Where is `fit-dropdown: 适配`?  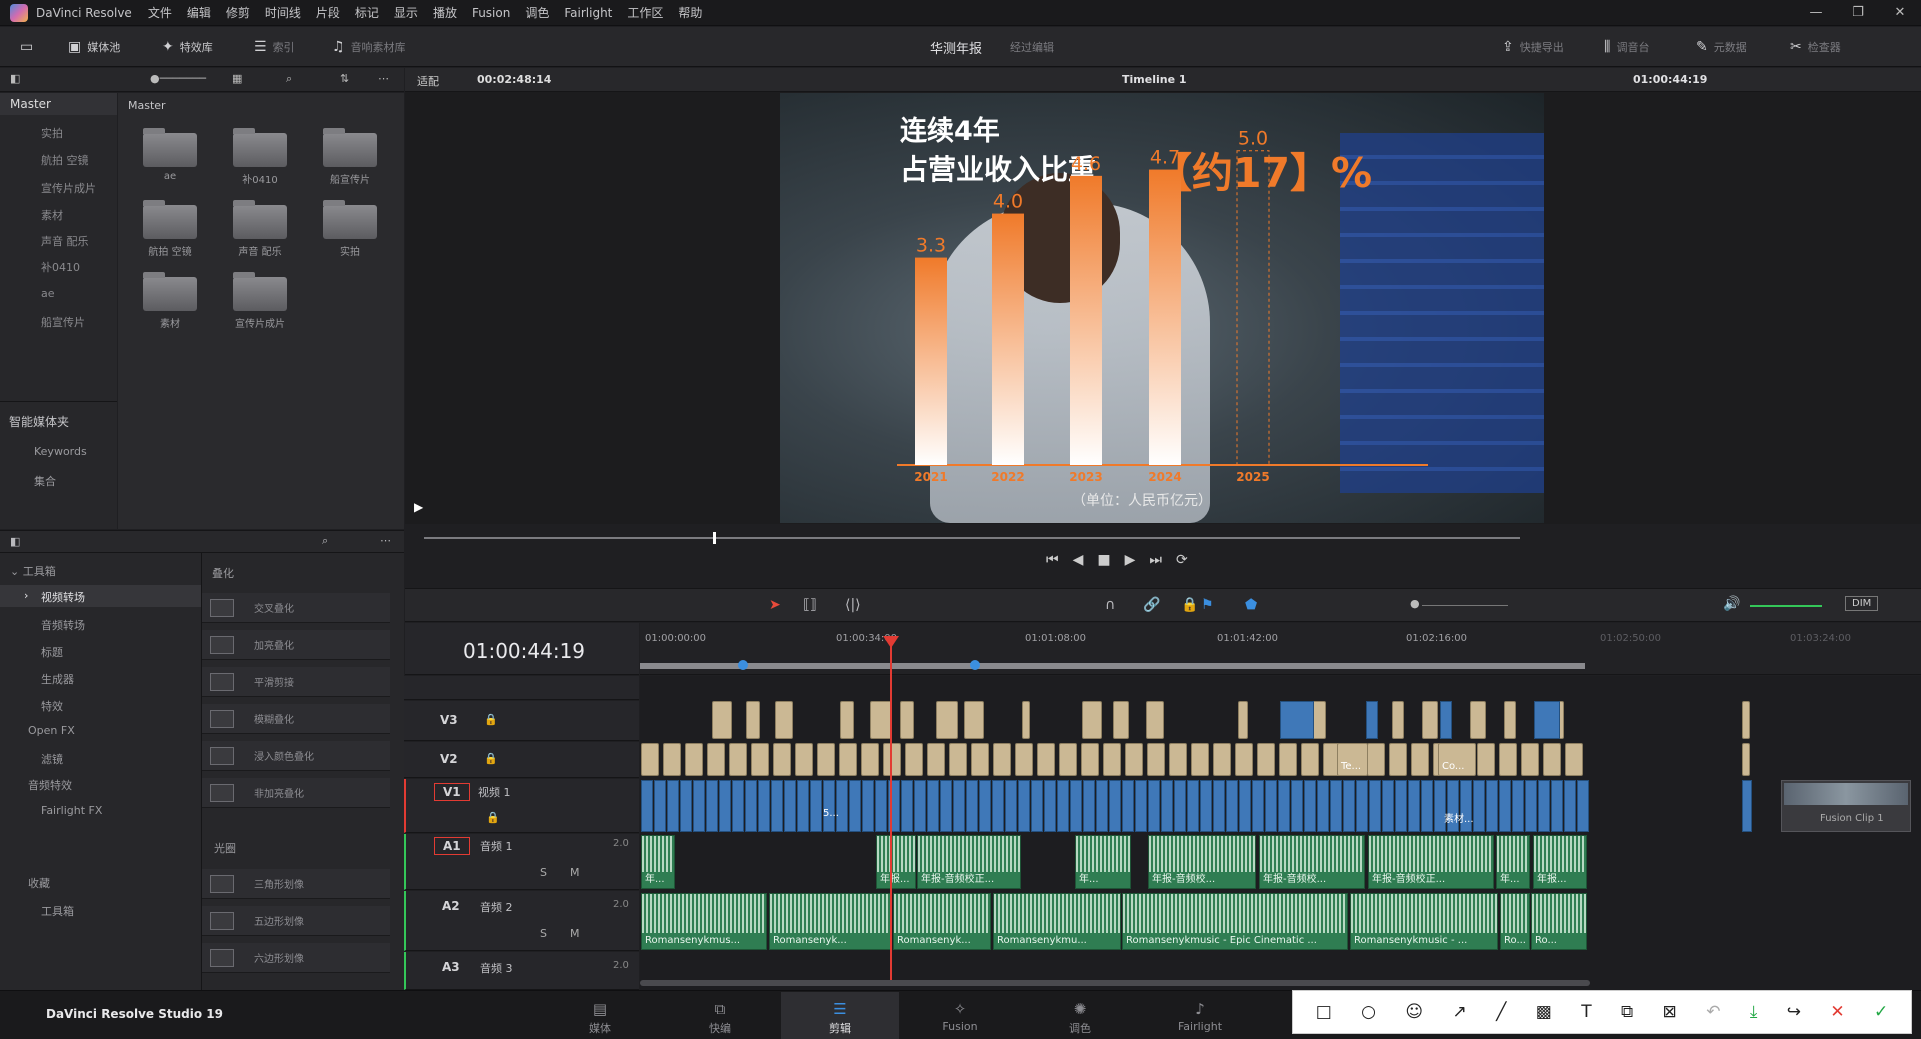
fit-dropdown: 适配 is located at coordinates (428, 81).